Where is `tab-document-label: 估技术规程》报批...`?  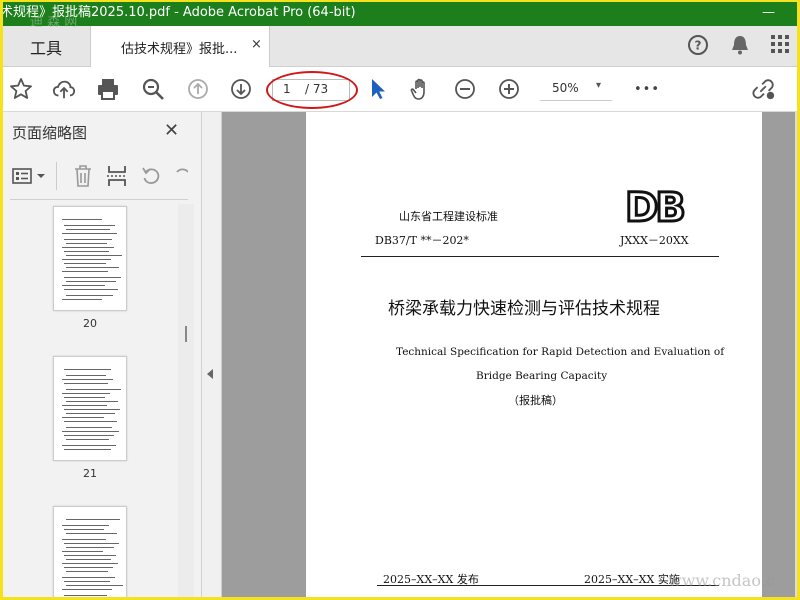 tab-document-label: 估技术规程》报批... is located at coordinates (179, 49).